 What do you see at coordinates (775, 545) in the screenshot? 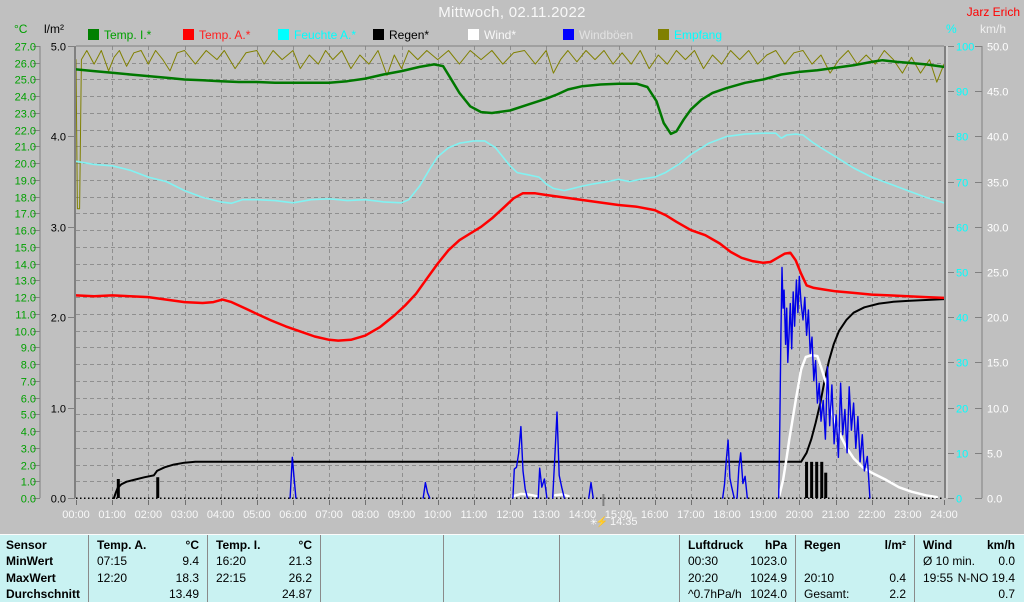
I see `col-unit: hPa` at bounding box center [775, 545].